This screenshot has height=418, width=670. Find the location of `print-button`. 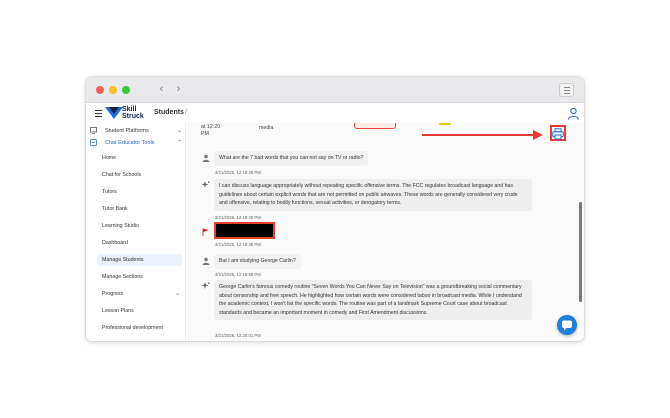

print-button is located at coordinates (558, 133).